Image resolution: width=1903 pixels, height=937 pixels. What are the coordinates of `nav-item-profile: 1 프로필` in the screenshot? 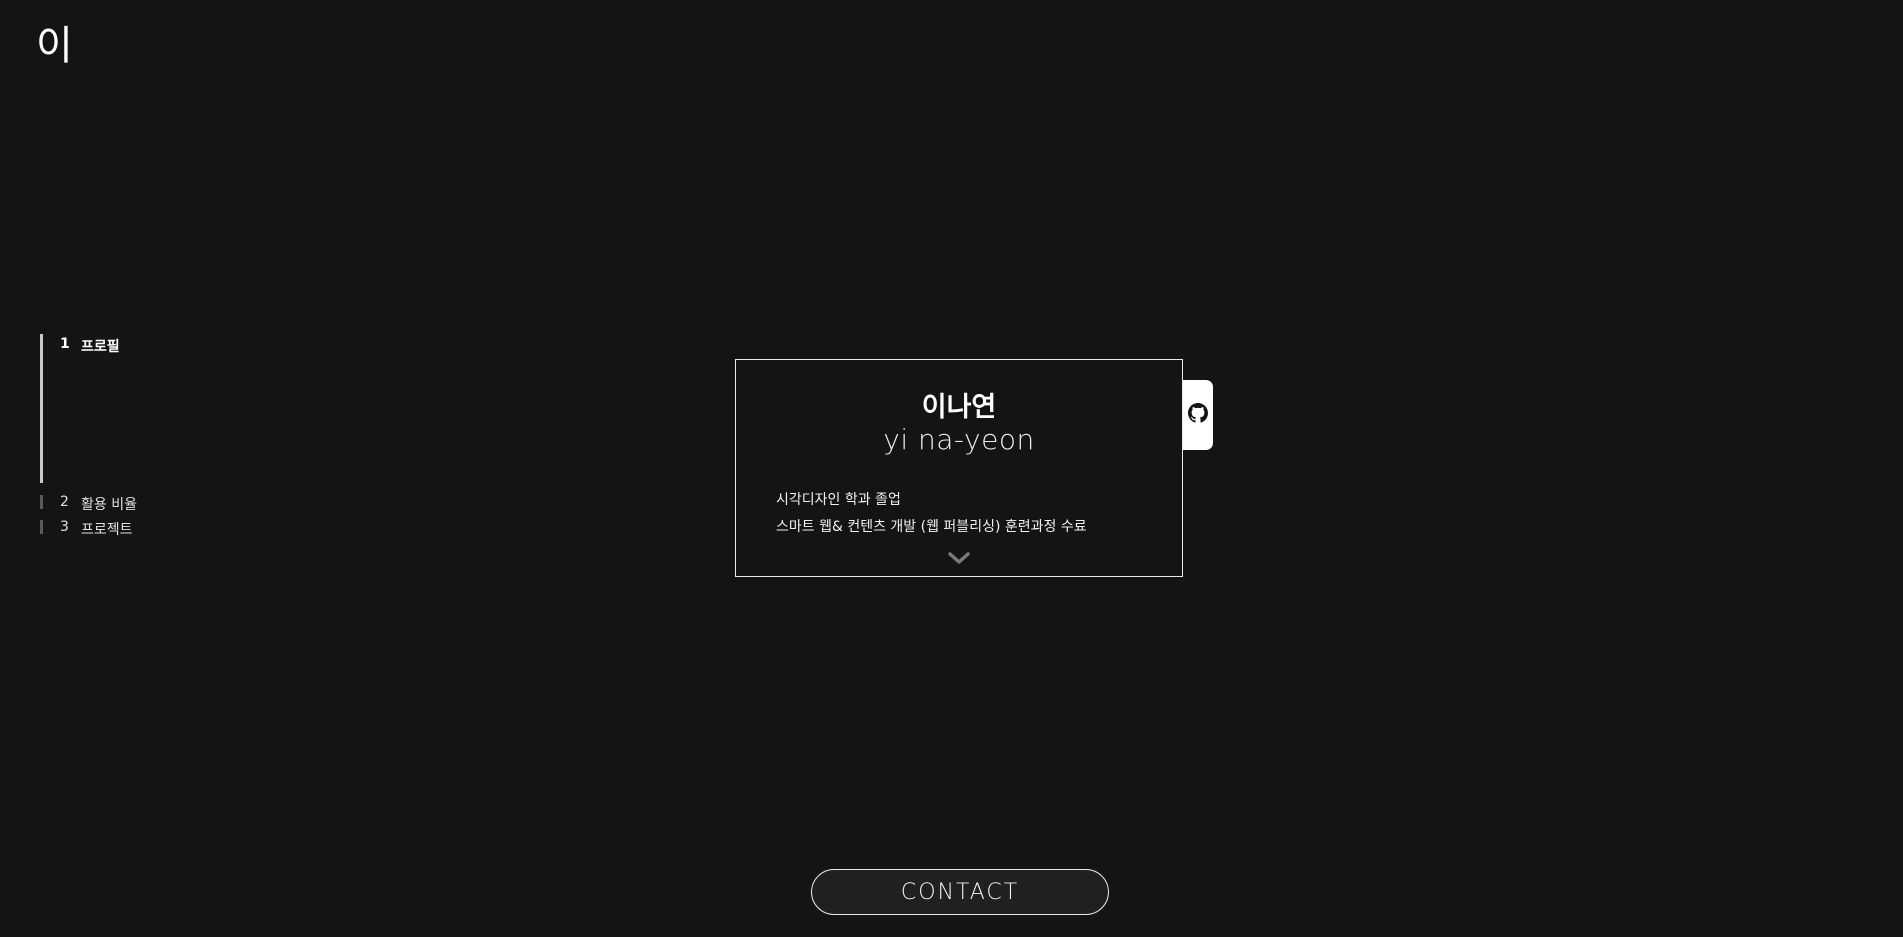 It's located at (140, 409).